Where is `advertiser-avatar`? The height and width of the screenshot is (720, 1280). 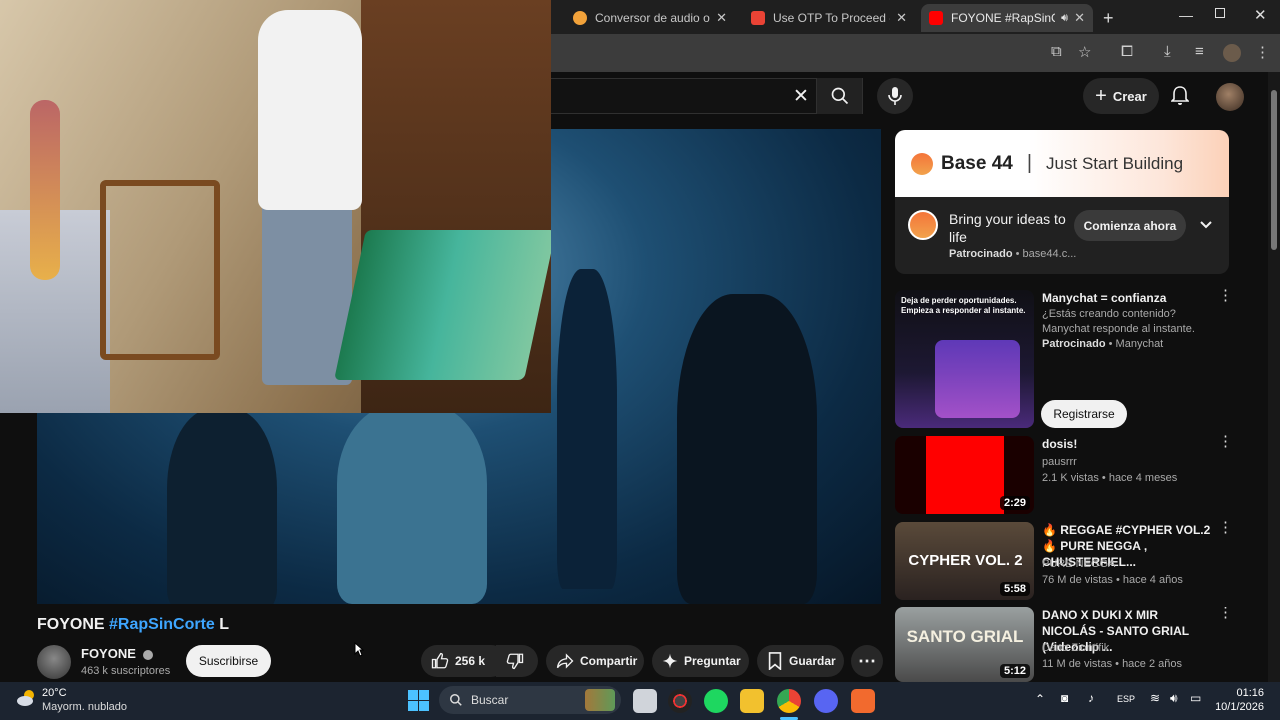
advertiser-avatar is located at coordinates (923, 225).